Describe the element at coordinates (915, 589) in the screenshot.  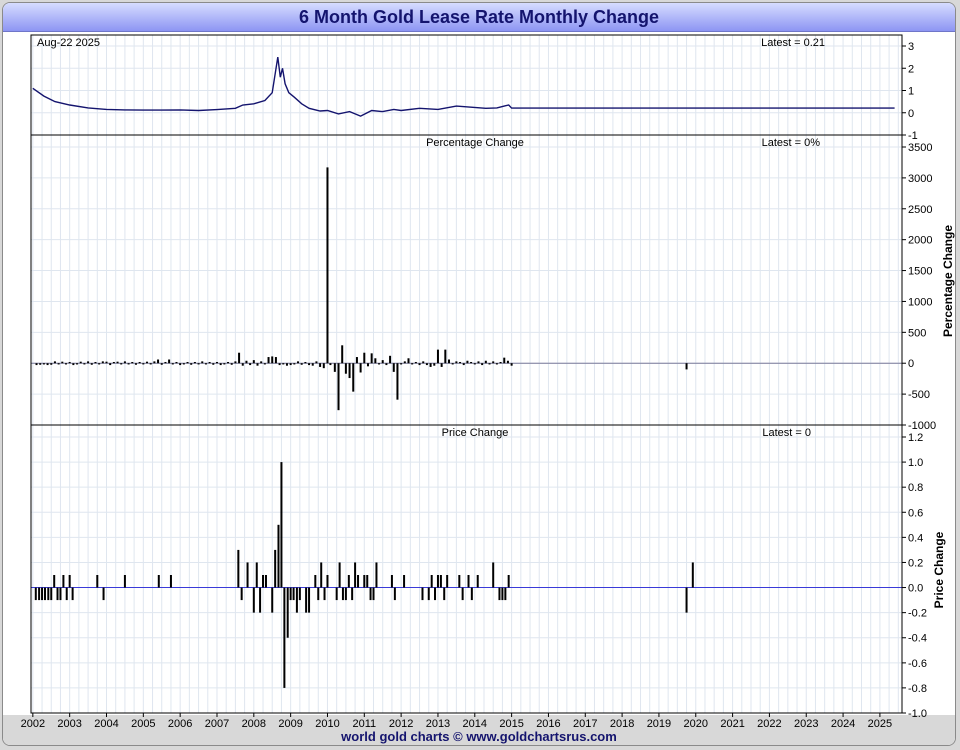
I see `price-ytick-label: 0.0` at that location.